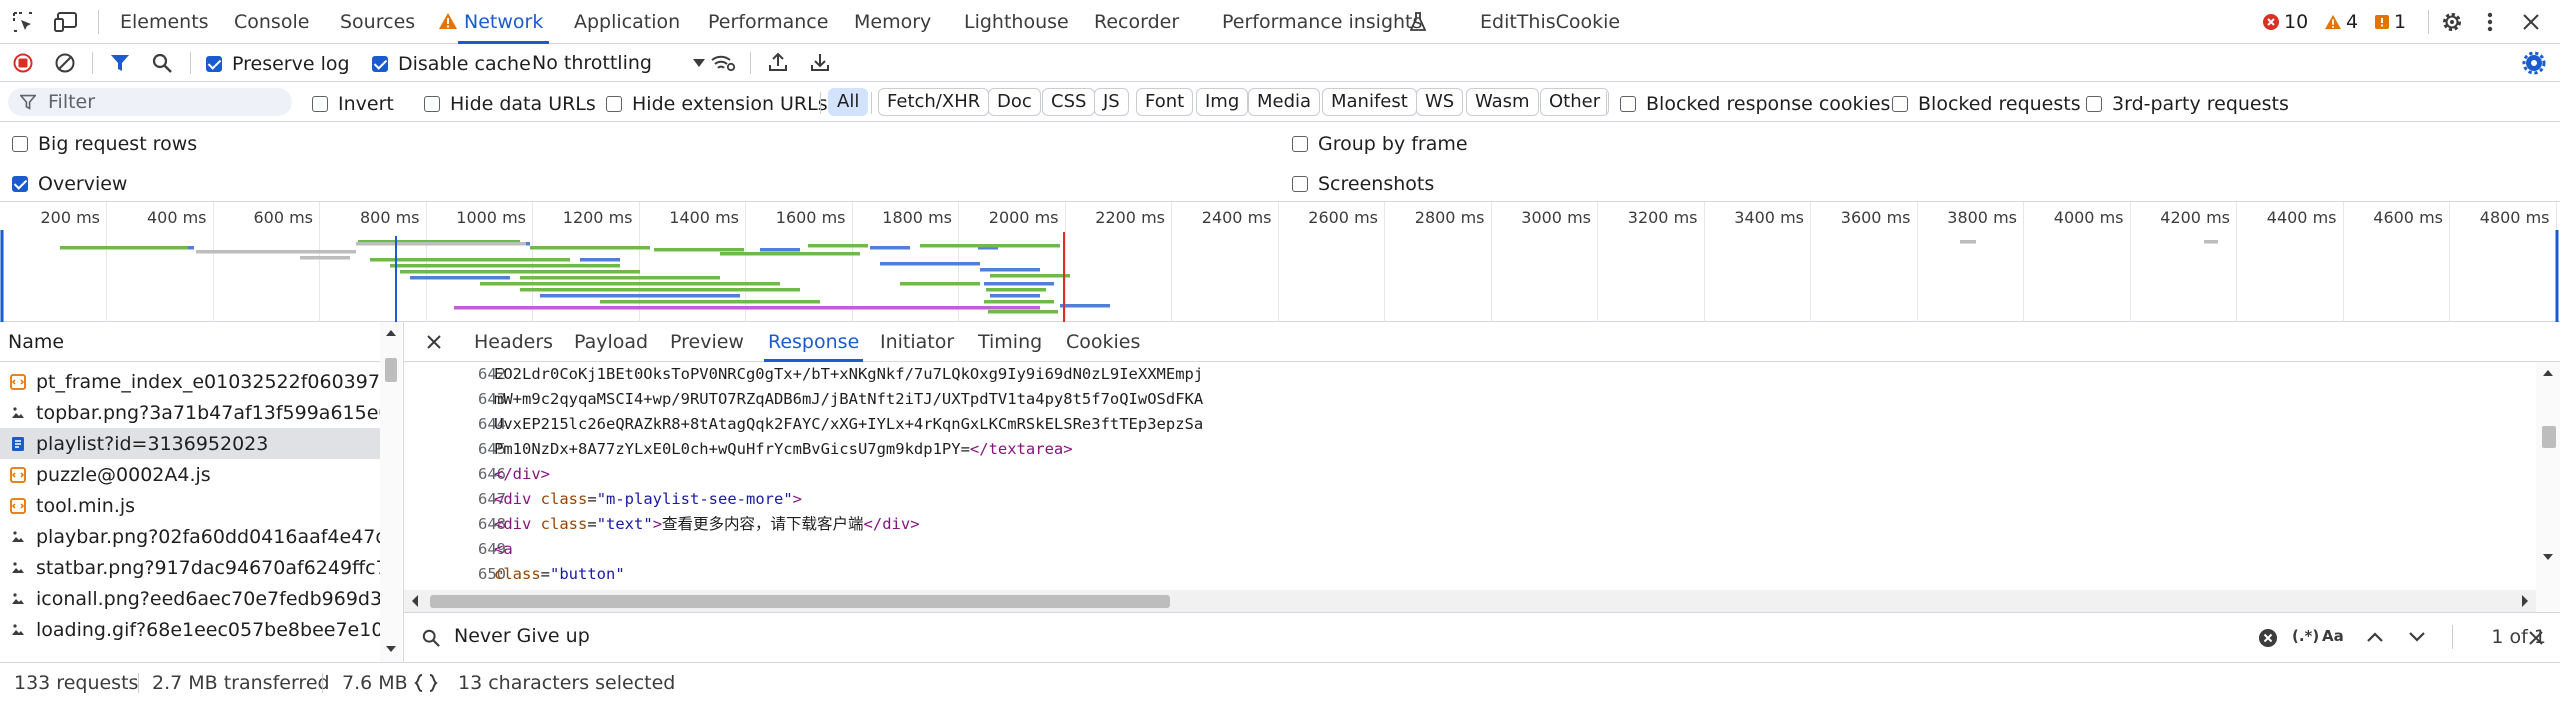  Describe the element at coordinates (66, 22) in the screenshot. I see `device-toolbar-icon` at that location.